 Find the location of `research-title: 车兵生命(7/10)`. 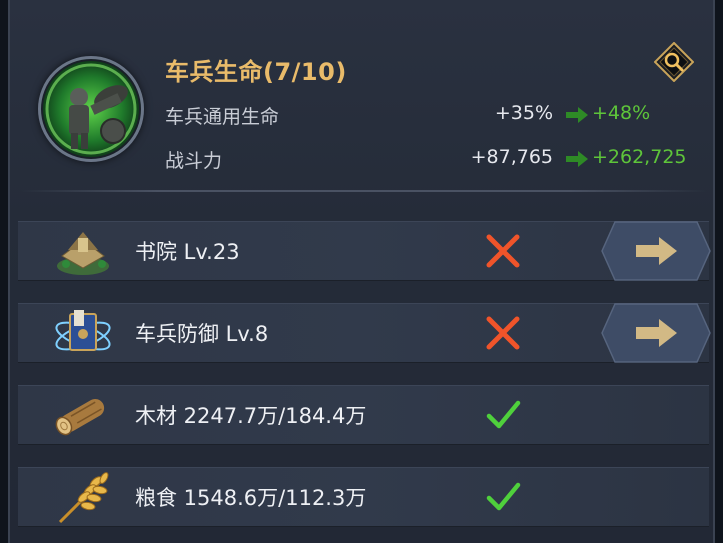

research-title: 车兵生命(7/10) is located at coordinates (256, 72).